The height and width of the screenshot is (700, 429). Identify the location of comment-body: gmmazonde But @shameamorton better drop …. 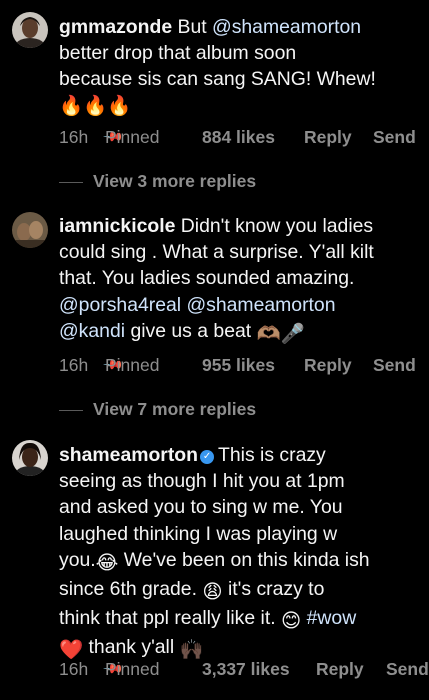
(240, 66).